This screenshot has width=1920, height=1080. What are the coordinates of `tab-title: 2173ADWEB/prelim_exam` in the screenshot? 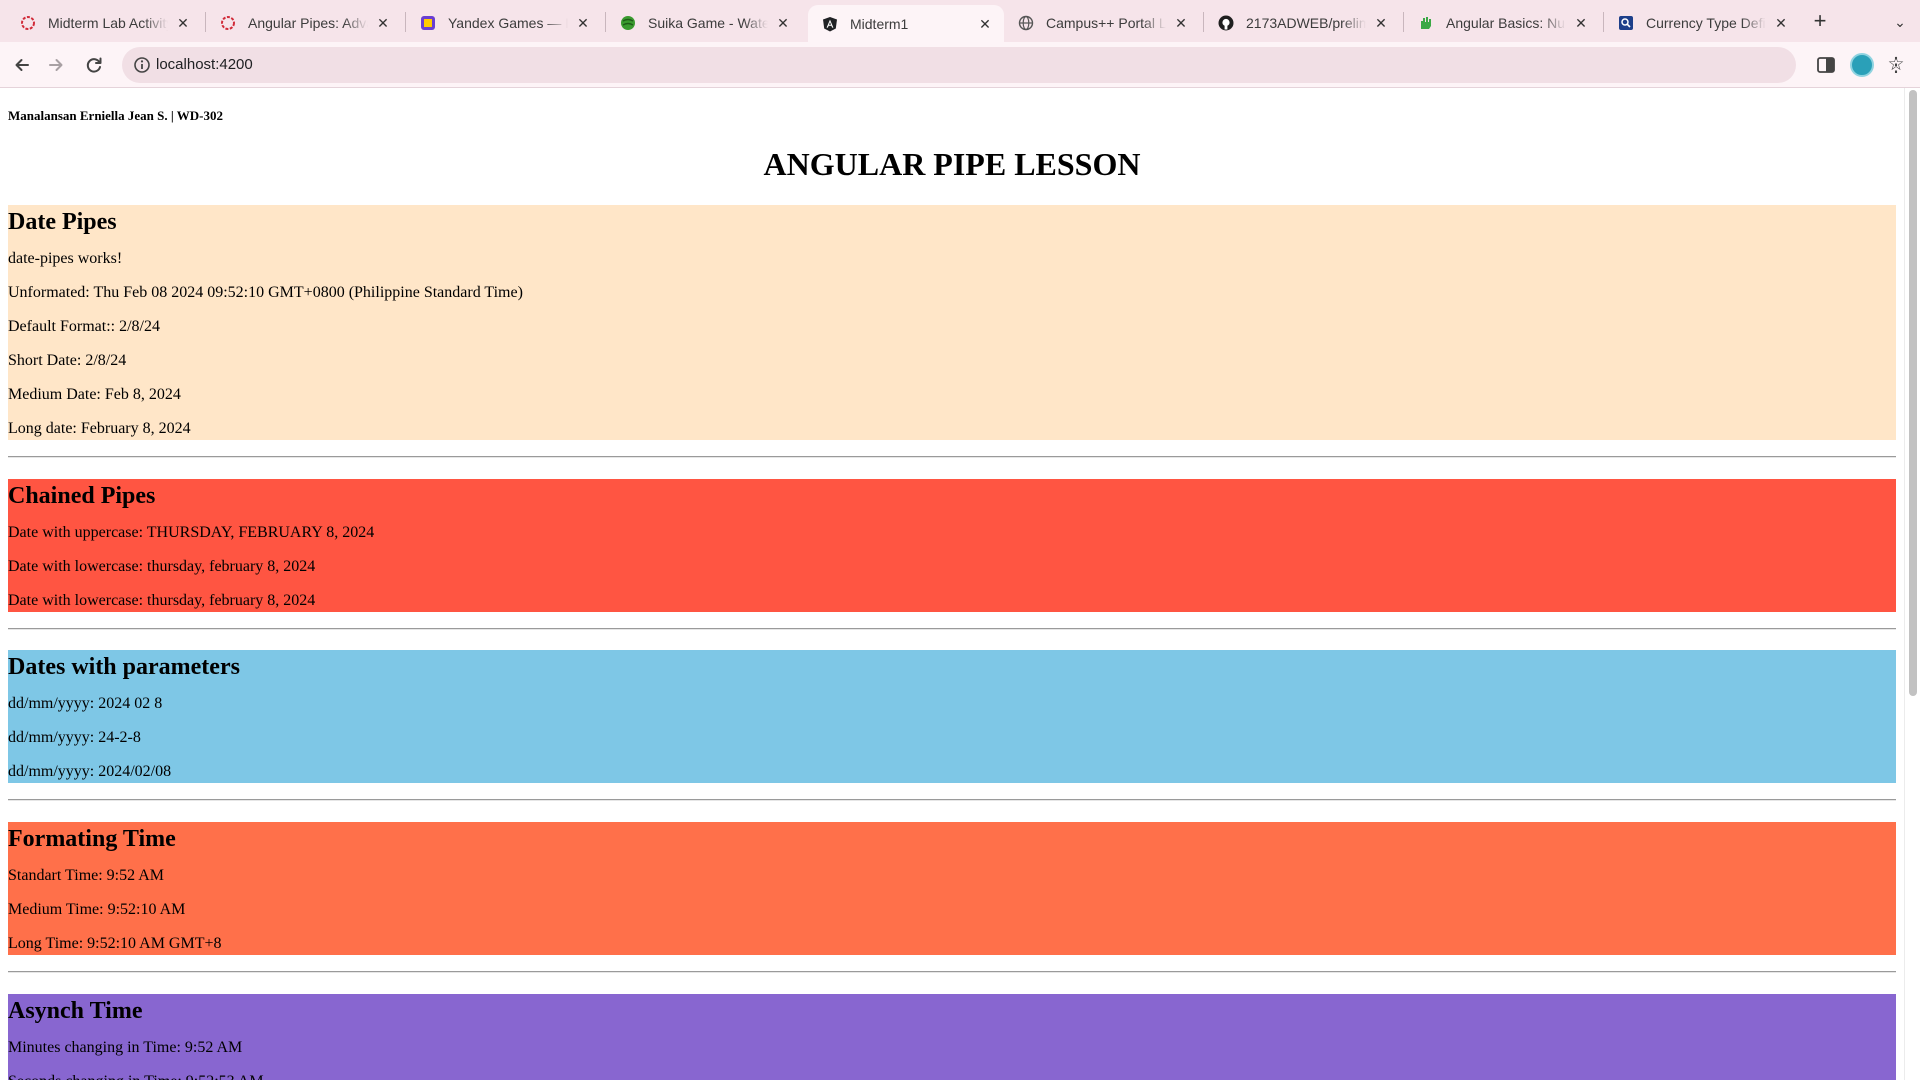 It's located at (1306, 23).